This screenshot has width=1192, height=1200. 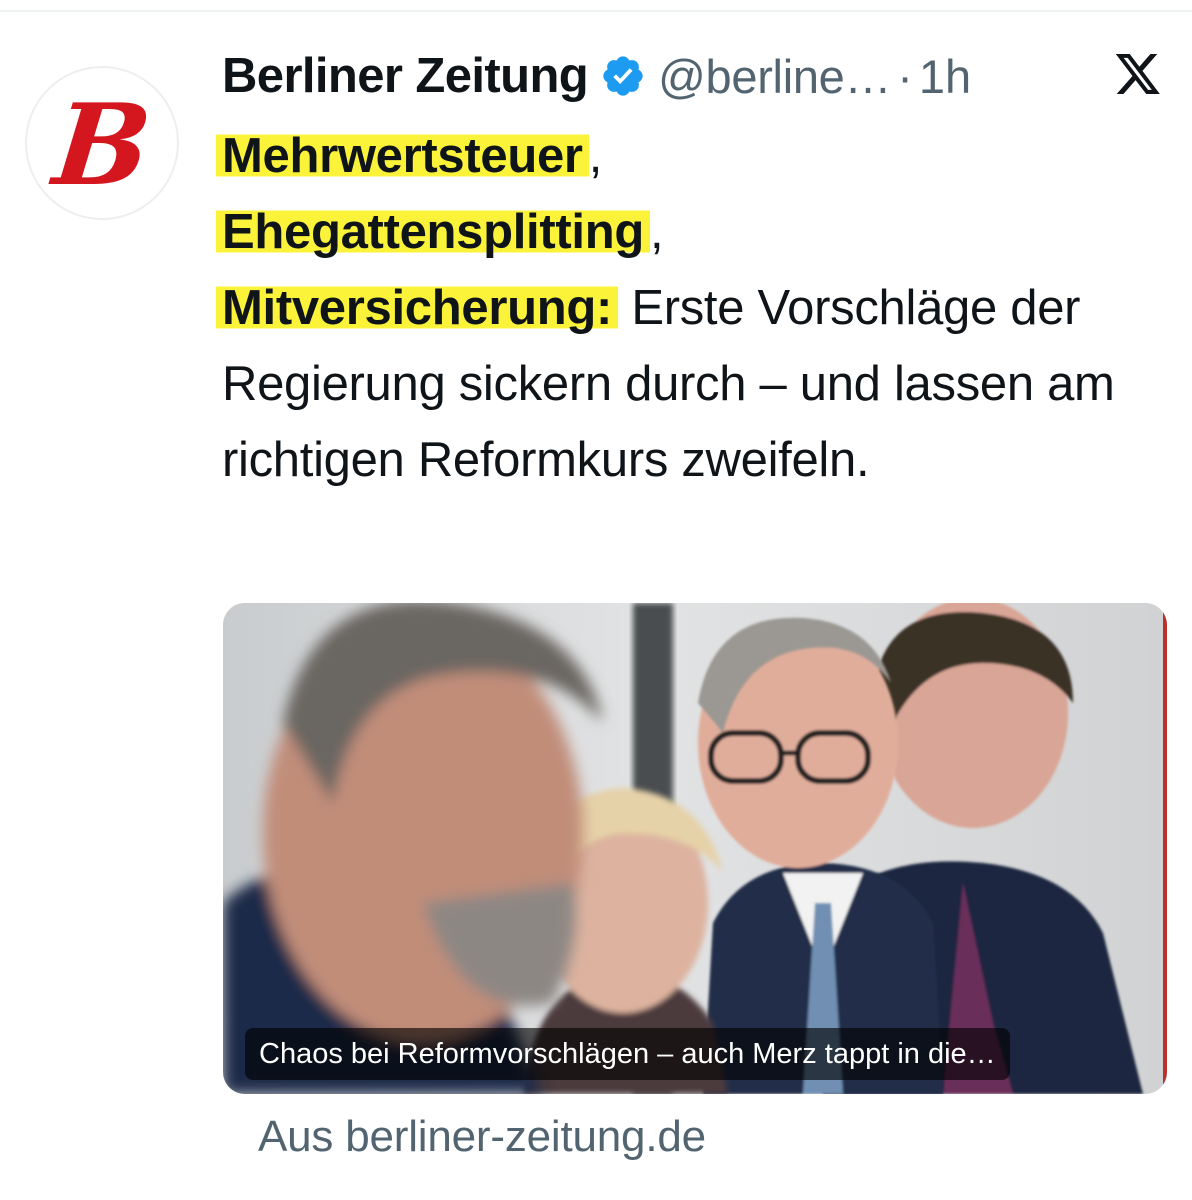 I want to click on profile-avatar: B, so click(x=102, y=143).